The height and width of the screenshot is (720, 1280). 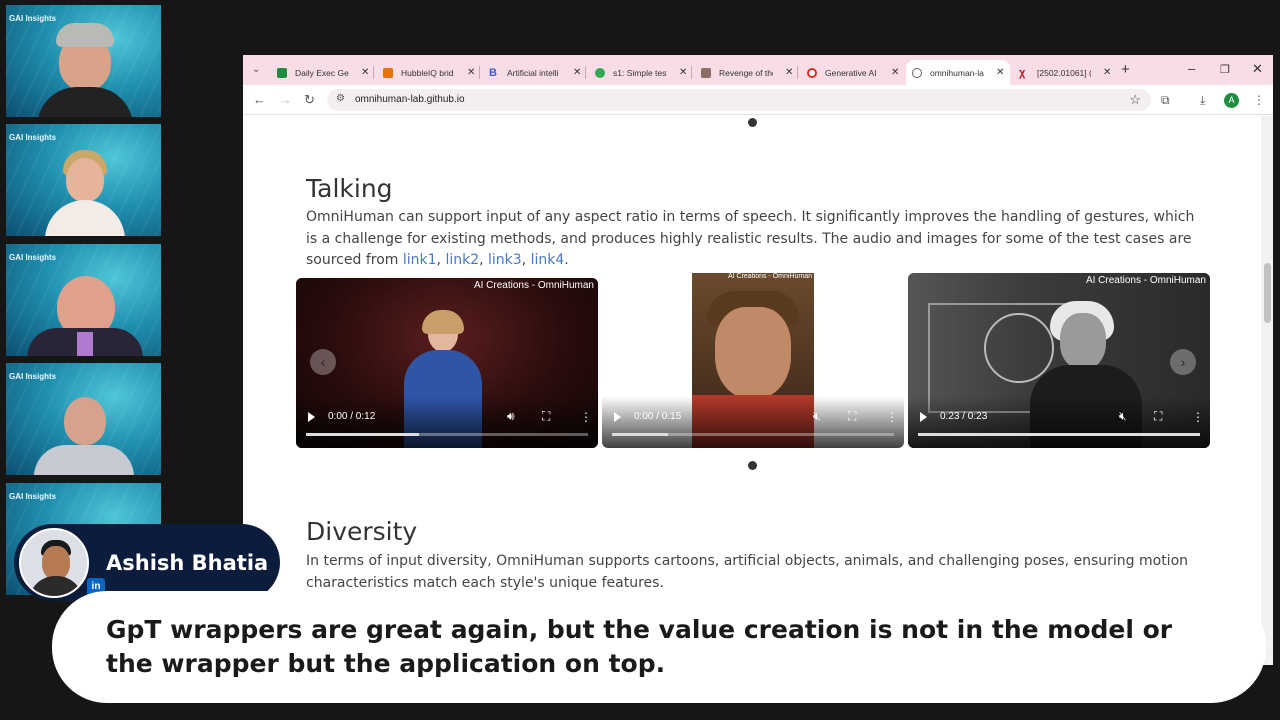 I want to click on globe-icon, so click(x=917, y=72).